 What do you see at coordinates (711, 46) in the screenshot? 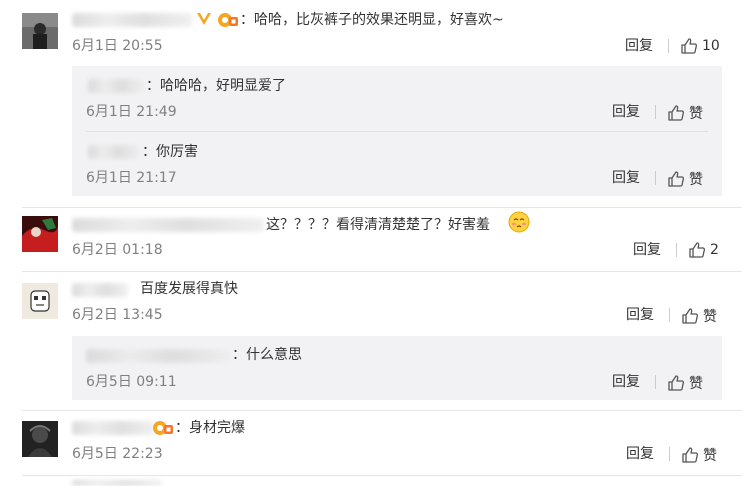
I see `like-count: 10` at bounding box center [711, 46].